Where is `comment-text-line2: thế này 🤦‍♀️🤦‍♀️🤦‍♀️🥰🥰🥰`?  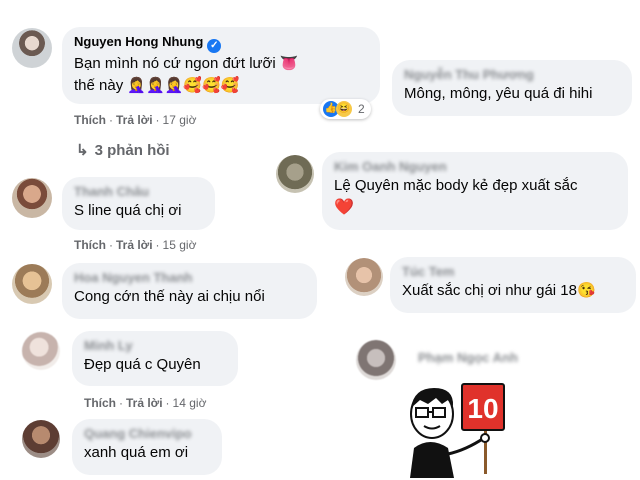
comment-text-line2: thế này 🤦‍♀️🤦‍♀️🤦‍♀️🥰🥰🥰 is located at coordinates (157, 85).